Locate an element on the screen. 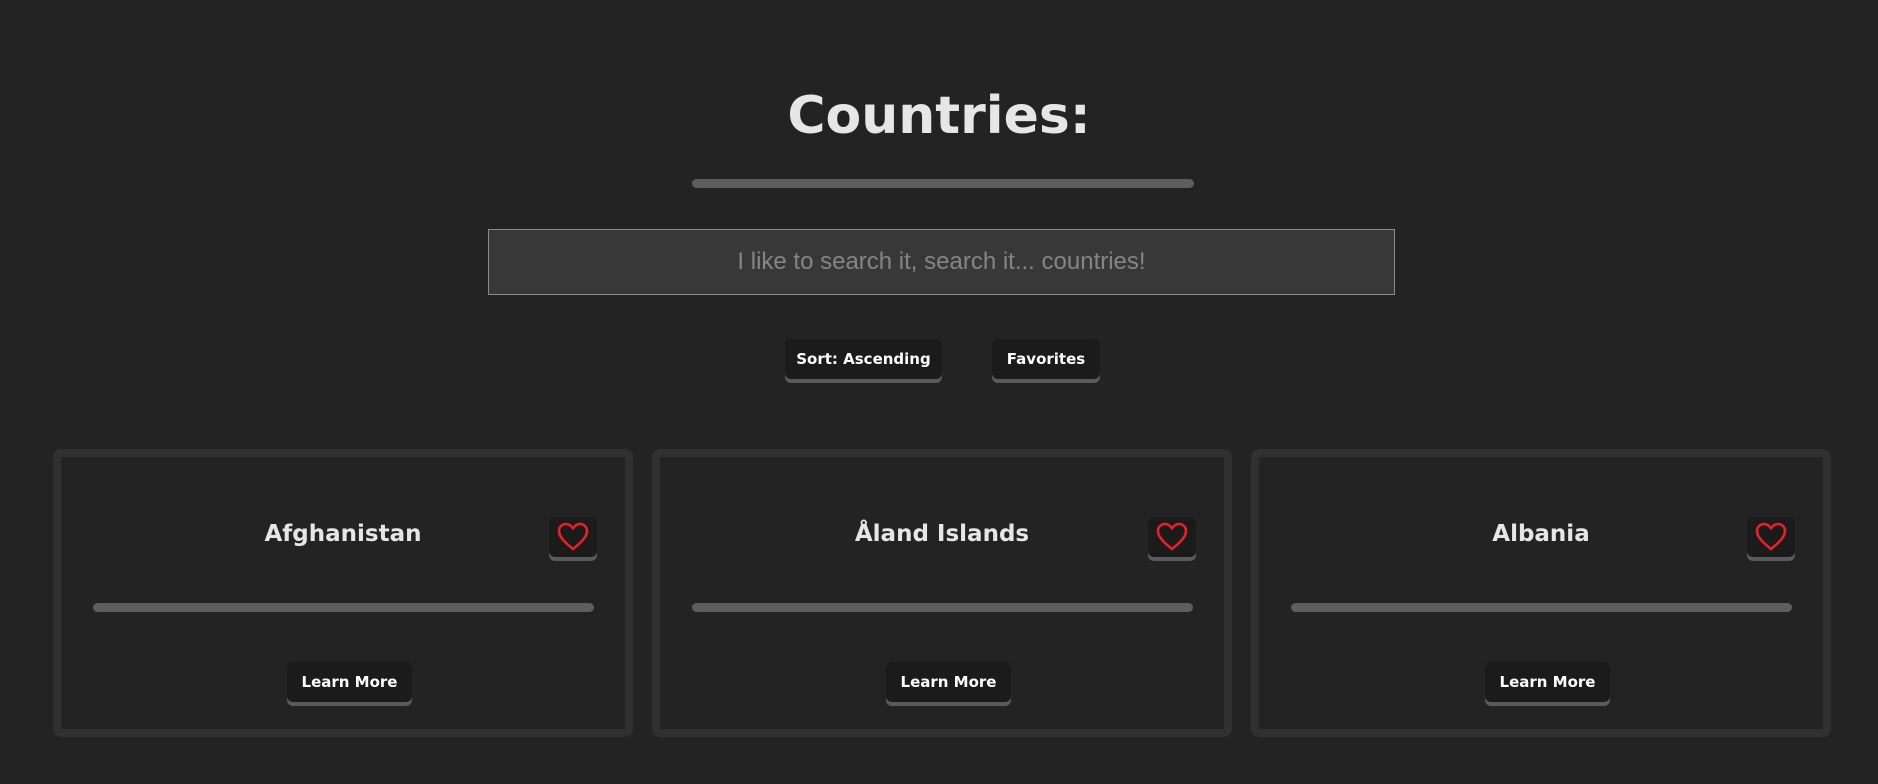 The width and height of the screenshot is (1878, 784). page-title: Countries: is located at coordinates (939, 116).